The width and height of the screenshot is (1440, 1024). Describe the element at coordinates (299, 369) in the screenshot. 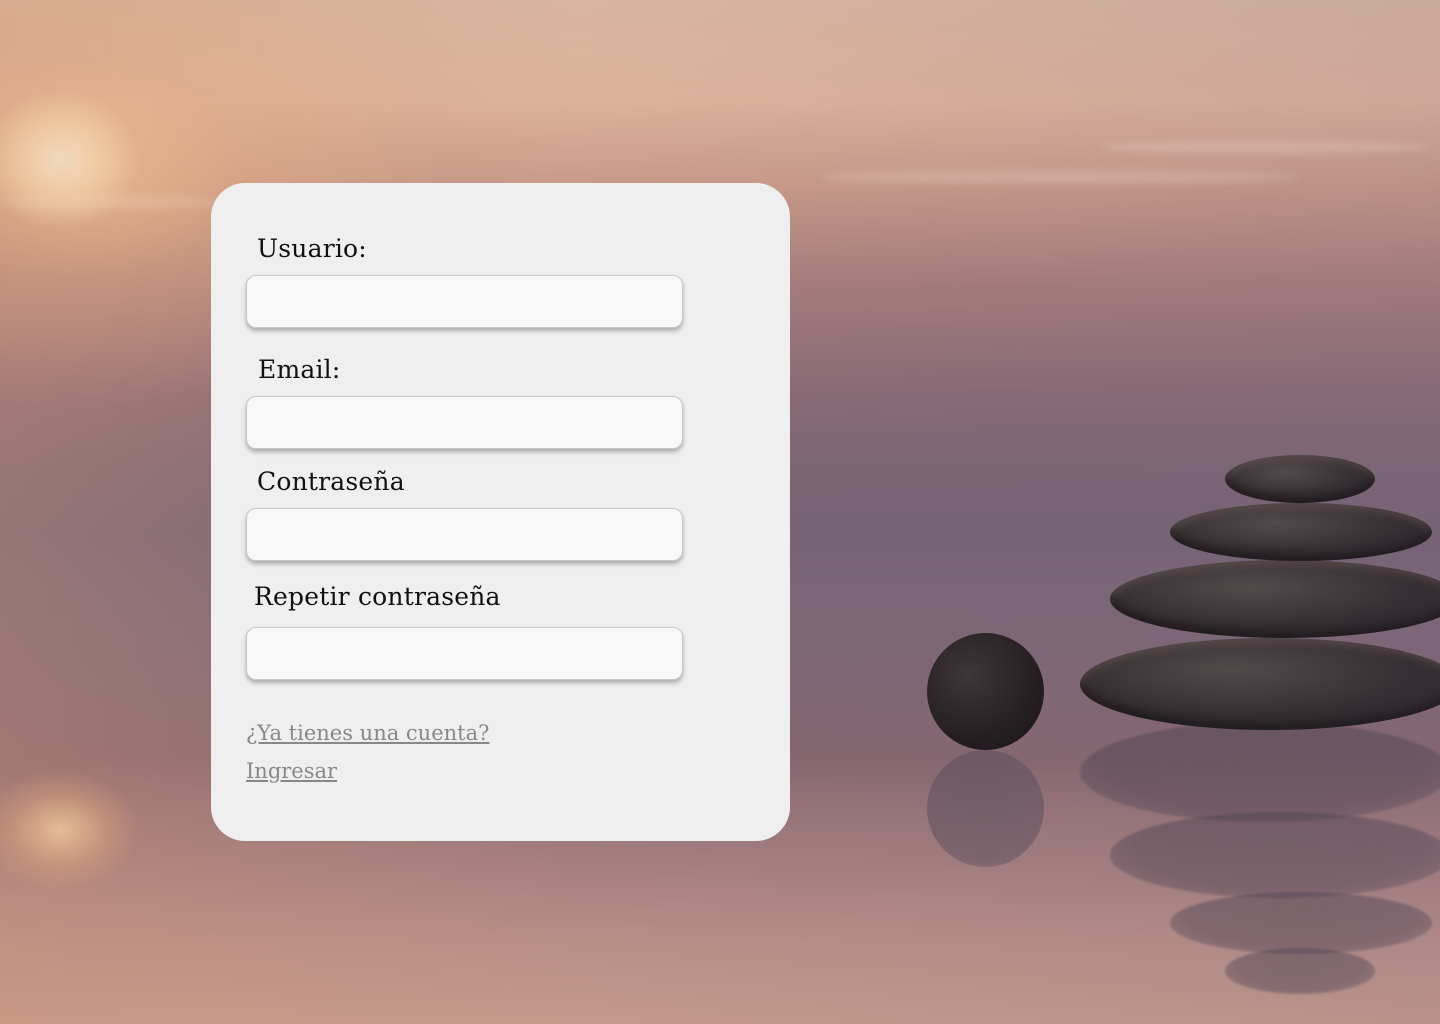

I see `email-label: Email:` at that location.